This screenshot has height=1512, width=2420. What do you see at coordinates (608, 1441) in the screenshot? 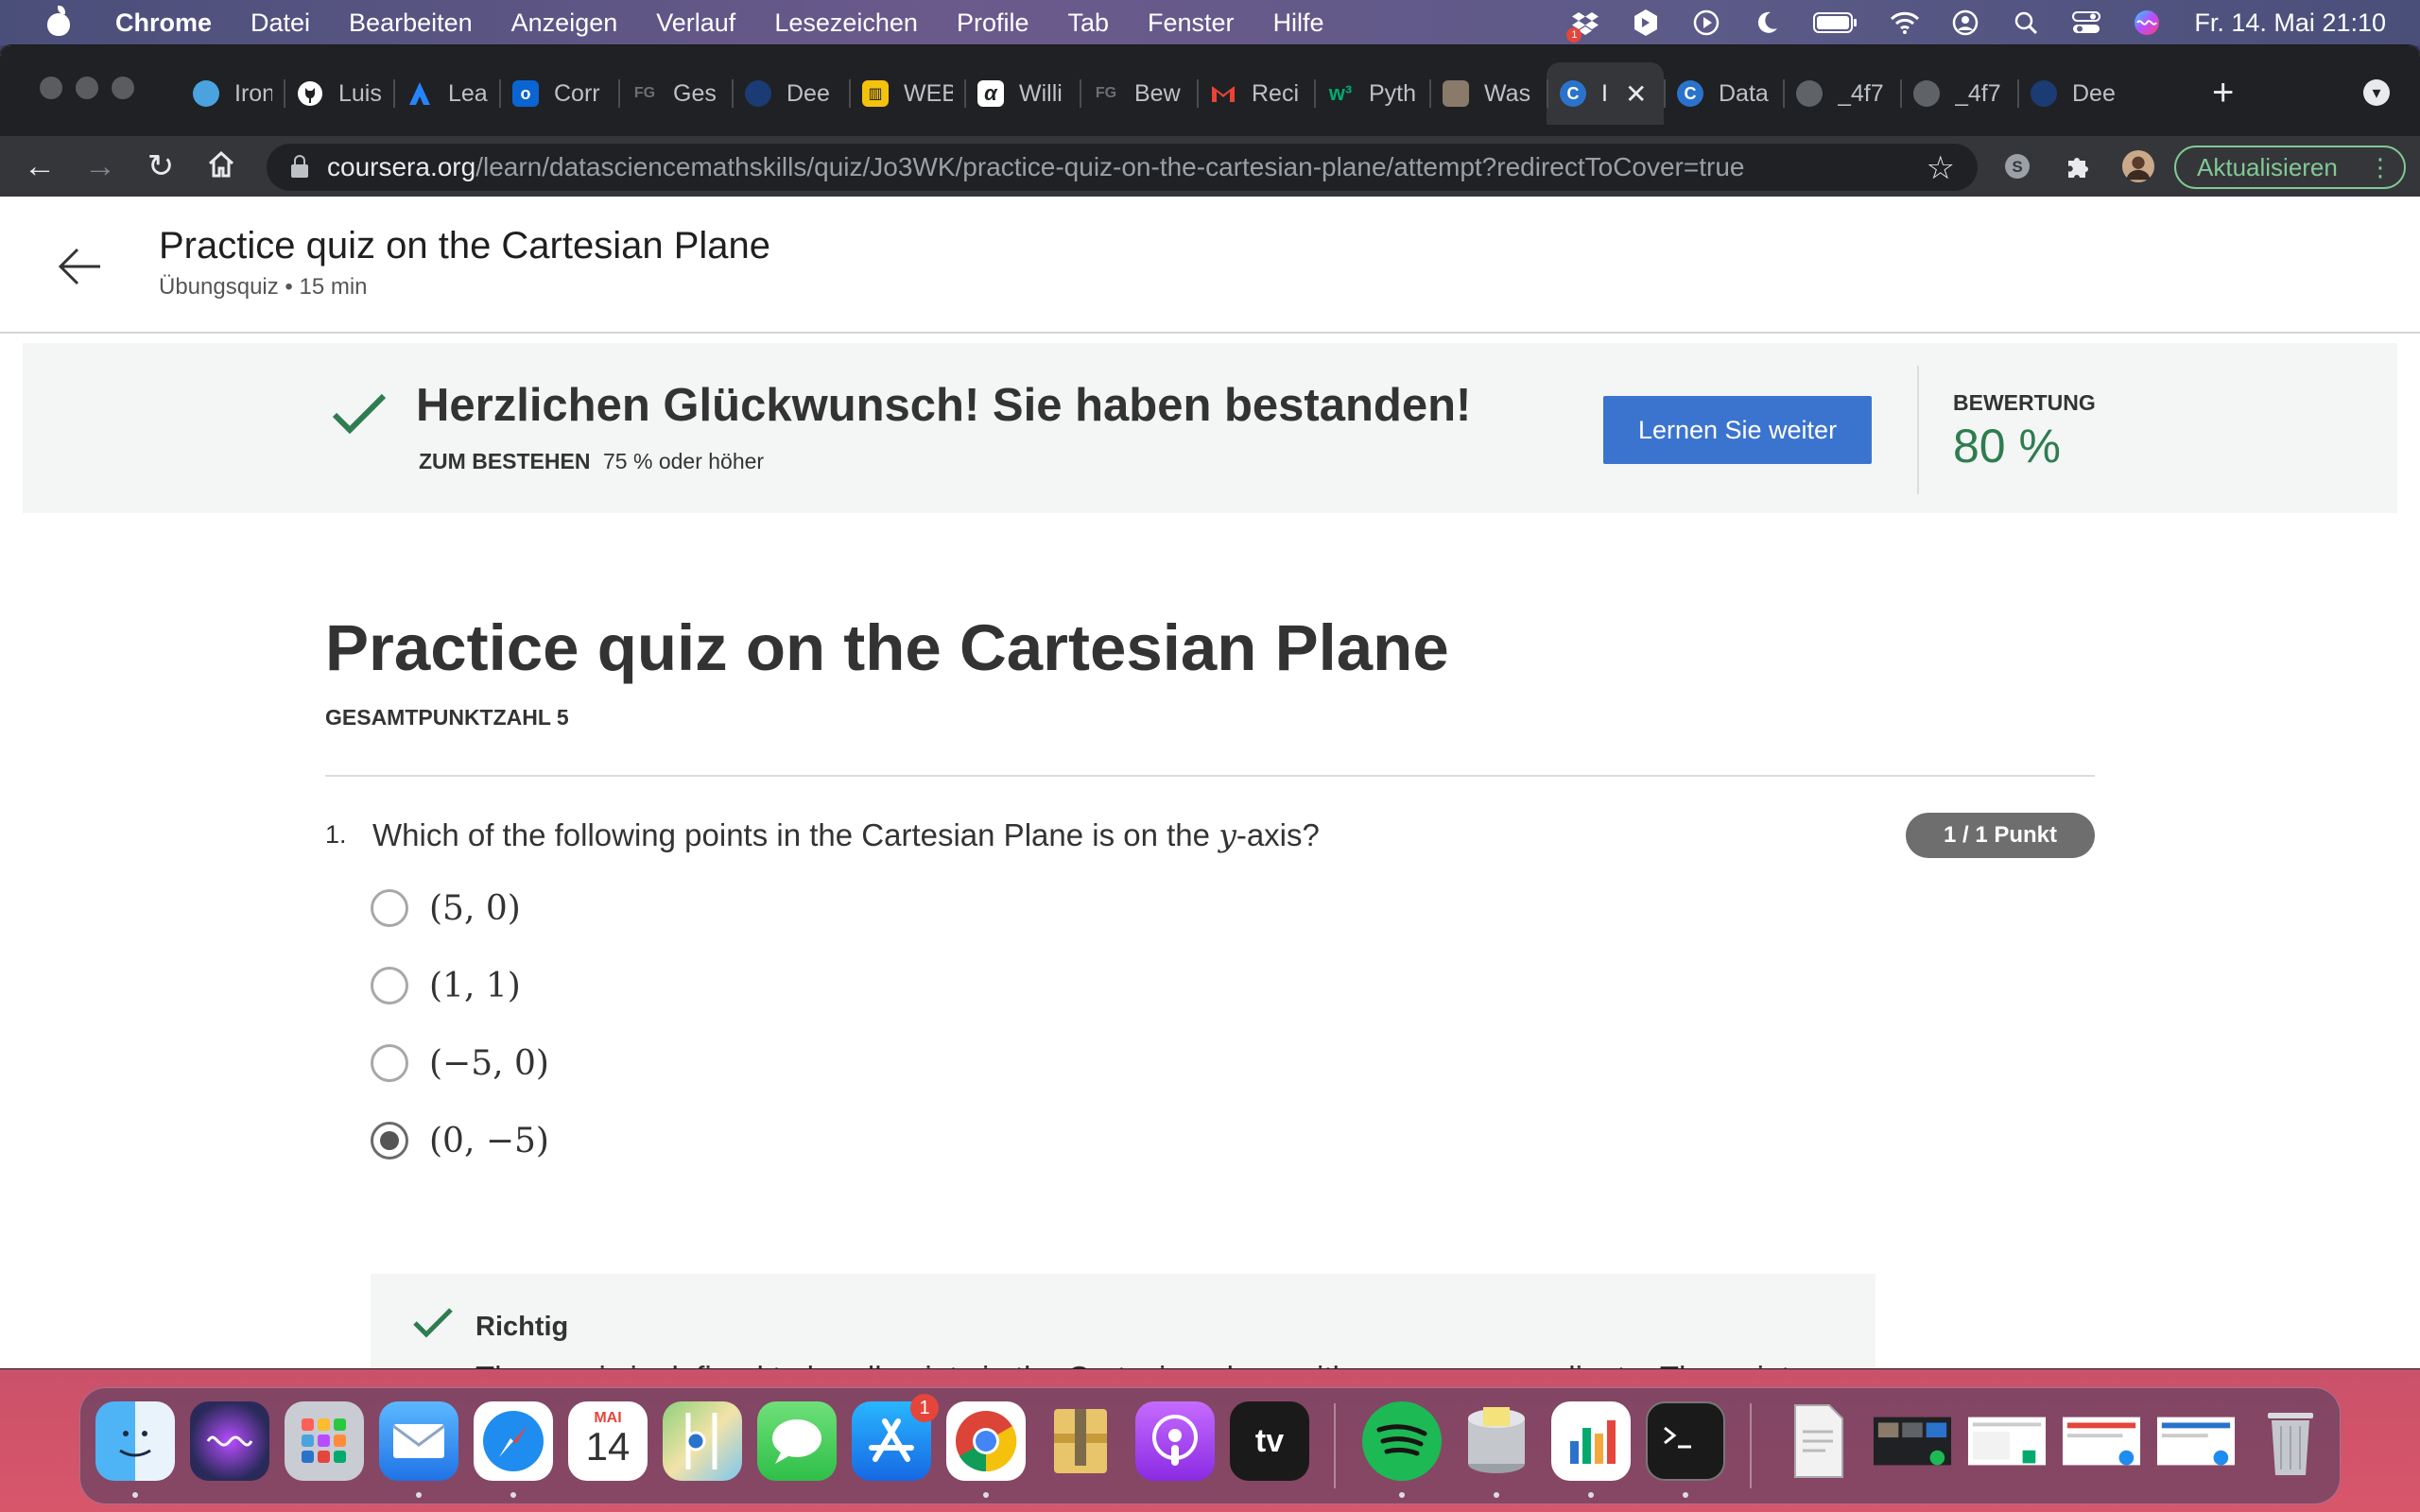
I see `calendar-icon: MAI 14` at bounding box center [608, 1441].